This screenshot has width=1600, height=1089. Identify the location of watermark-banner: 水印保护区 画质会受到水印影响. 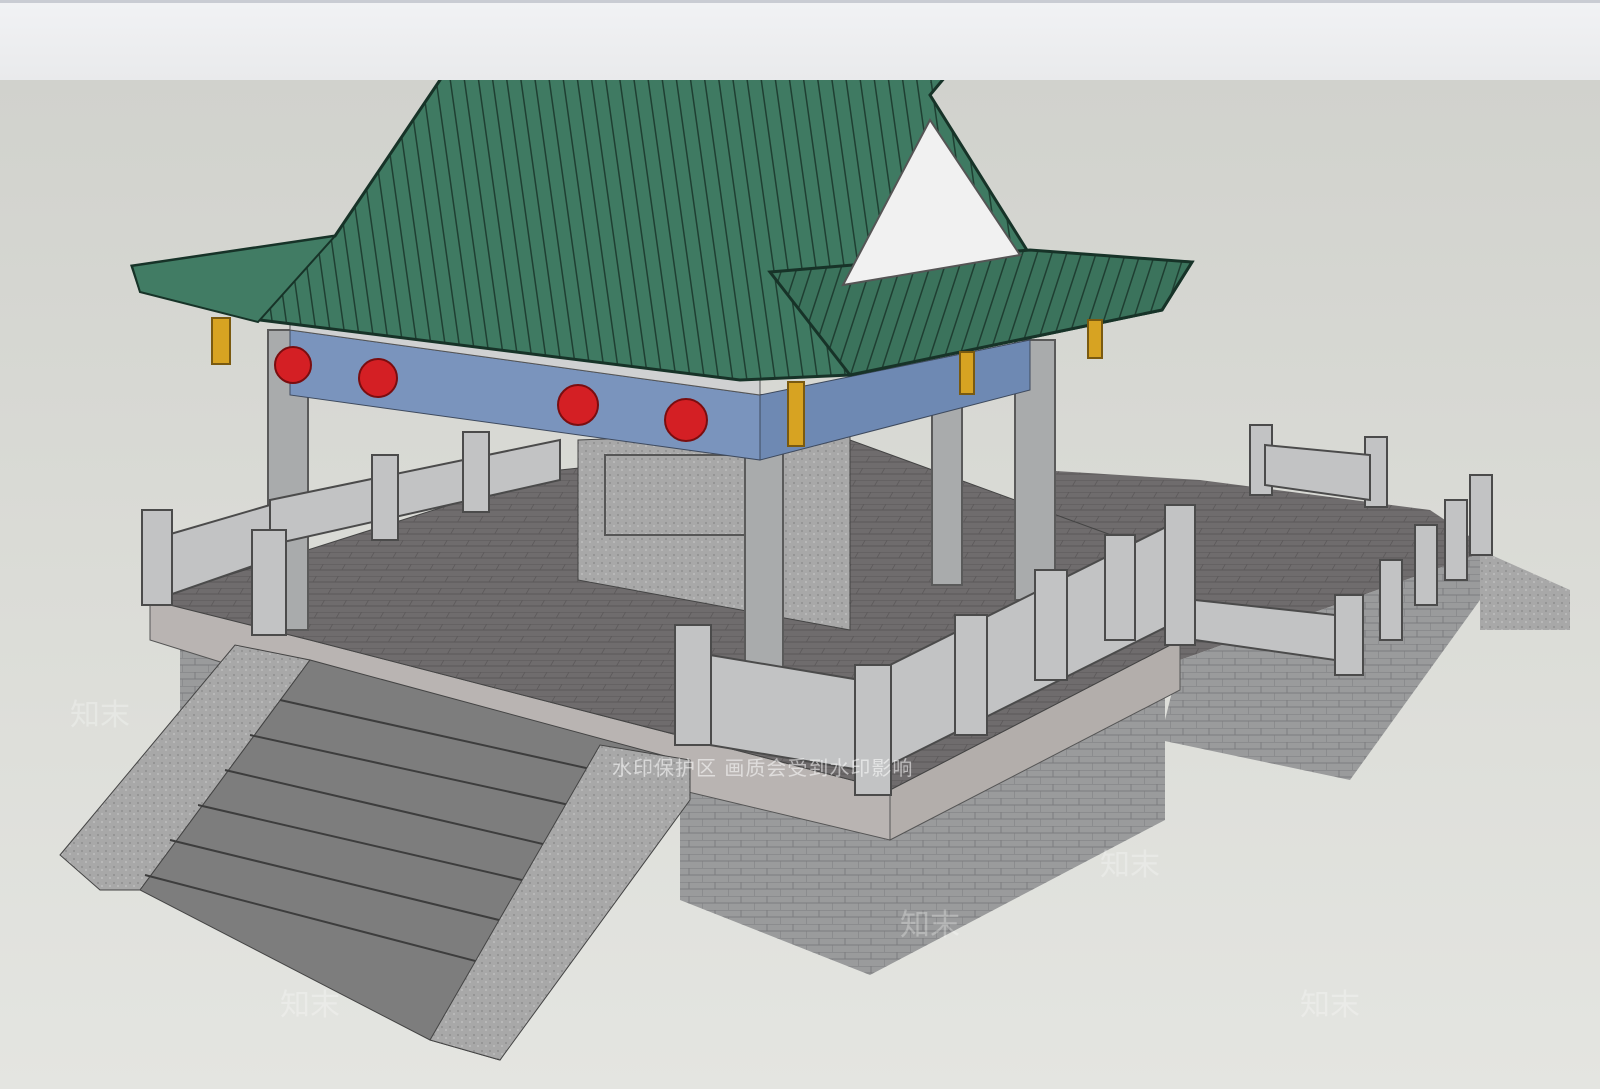
(763, 768).